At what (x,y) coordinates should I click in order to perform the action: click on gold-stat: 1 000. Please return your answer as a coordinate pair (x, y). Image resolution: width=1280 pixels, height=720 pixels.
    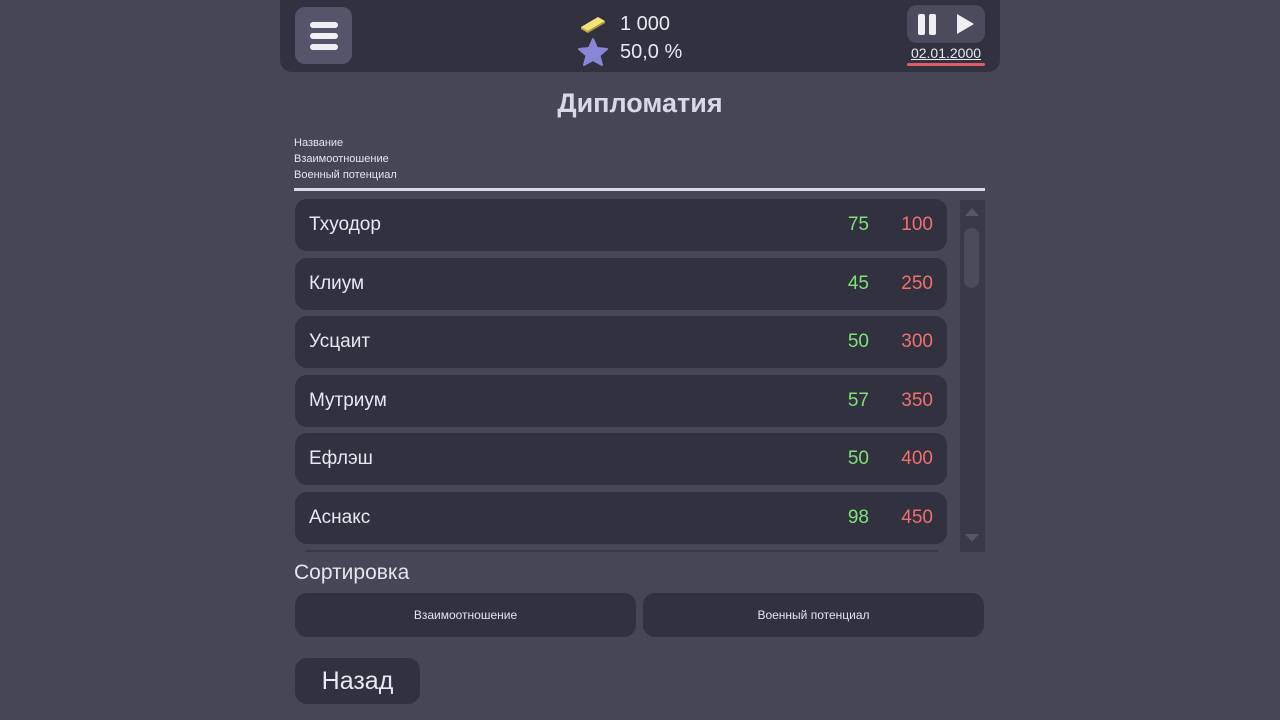
    Looking at the image, I should click on (624, 24).